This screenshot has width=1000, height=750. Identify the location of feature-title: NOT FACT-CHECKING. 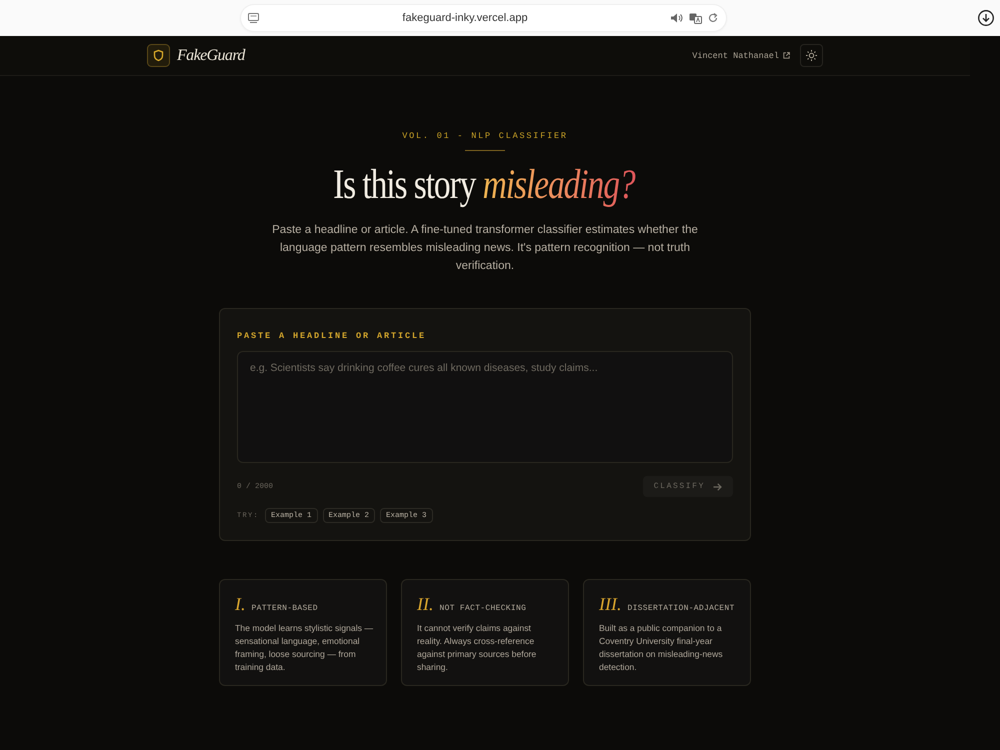
(483, 608).